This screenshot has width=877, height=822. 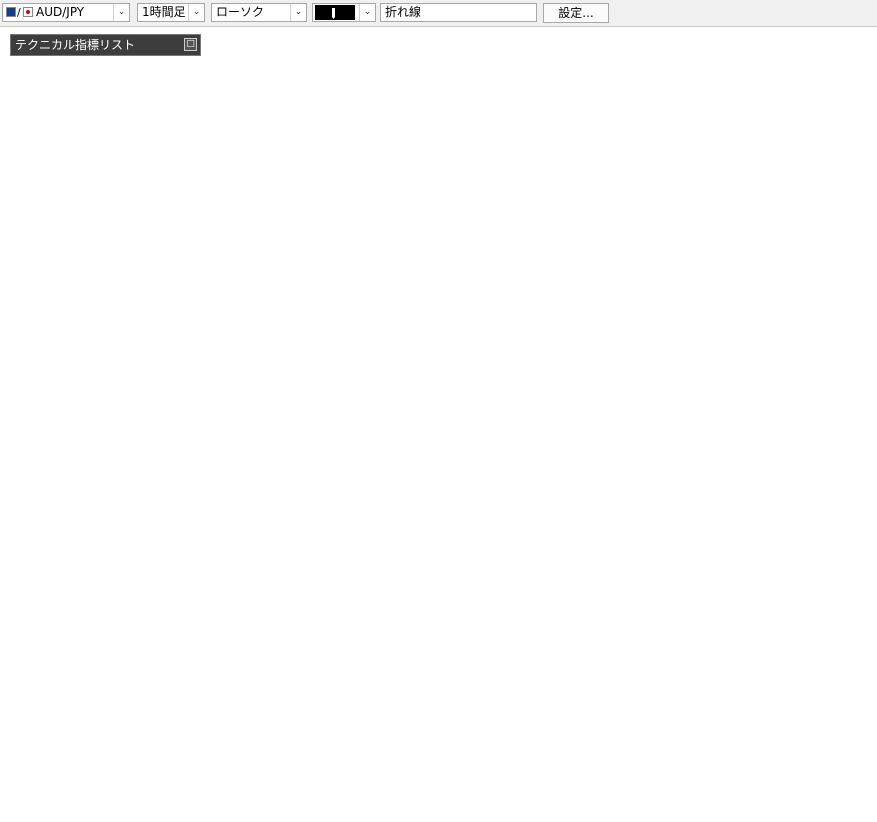 I want to click on sub-indicator-line, so click(x=404, y=790).